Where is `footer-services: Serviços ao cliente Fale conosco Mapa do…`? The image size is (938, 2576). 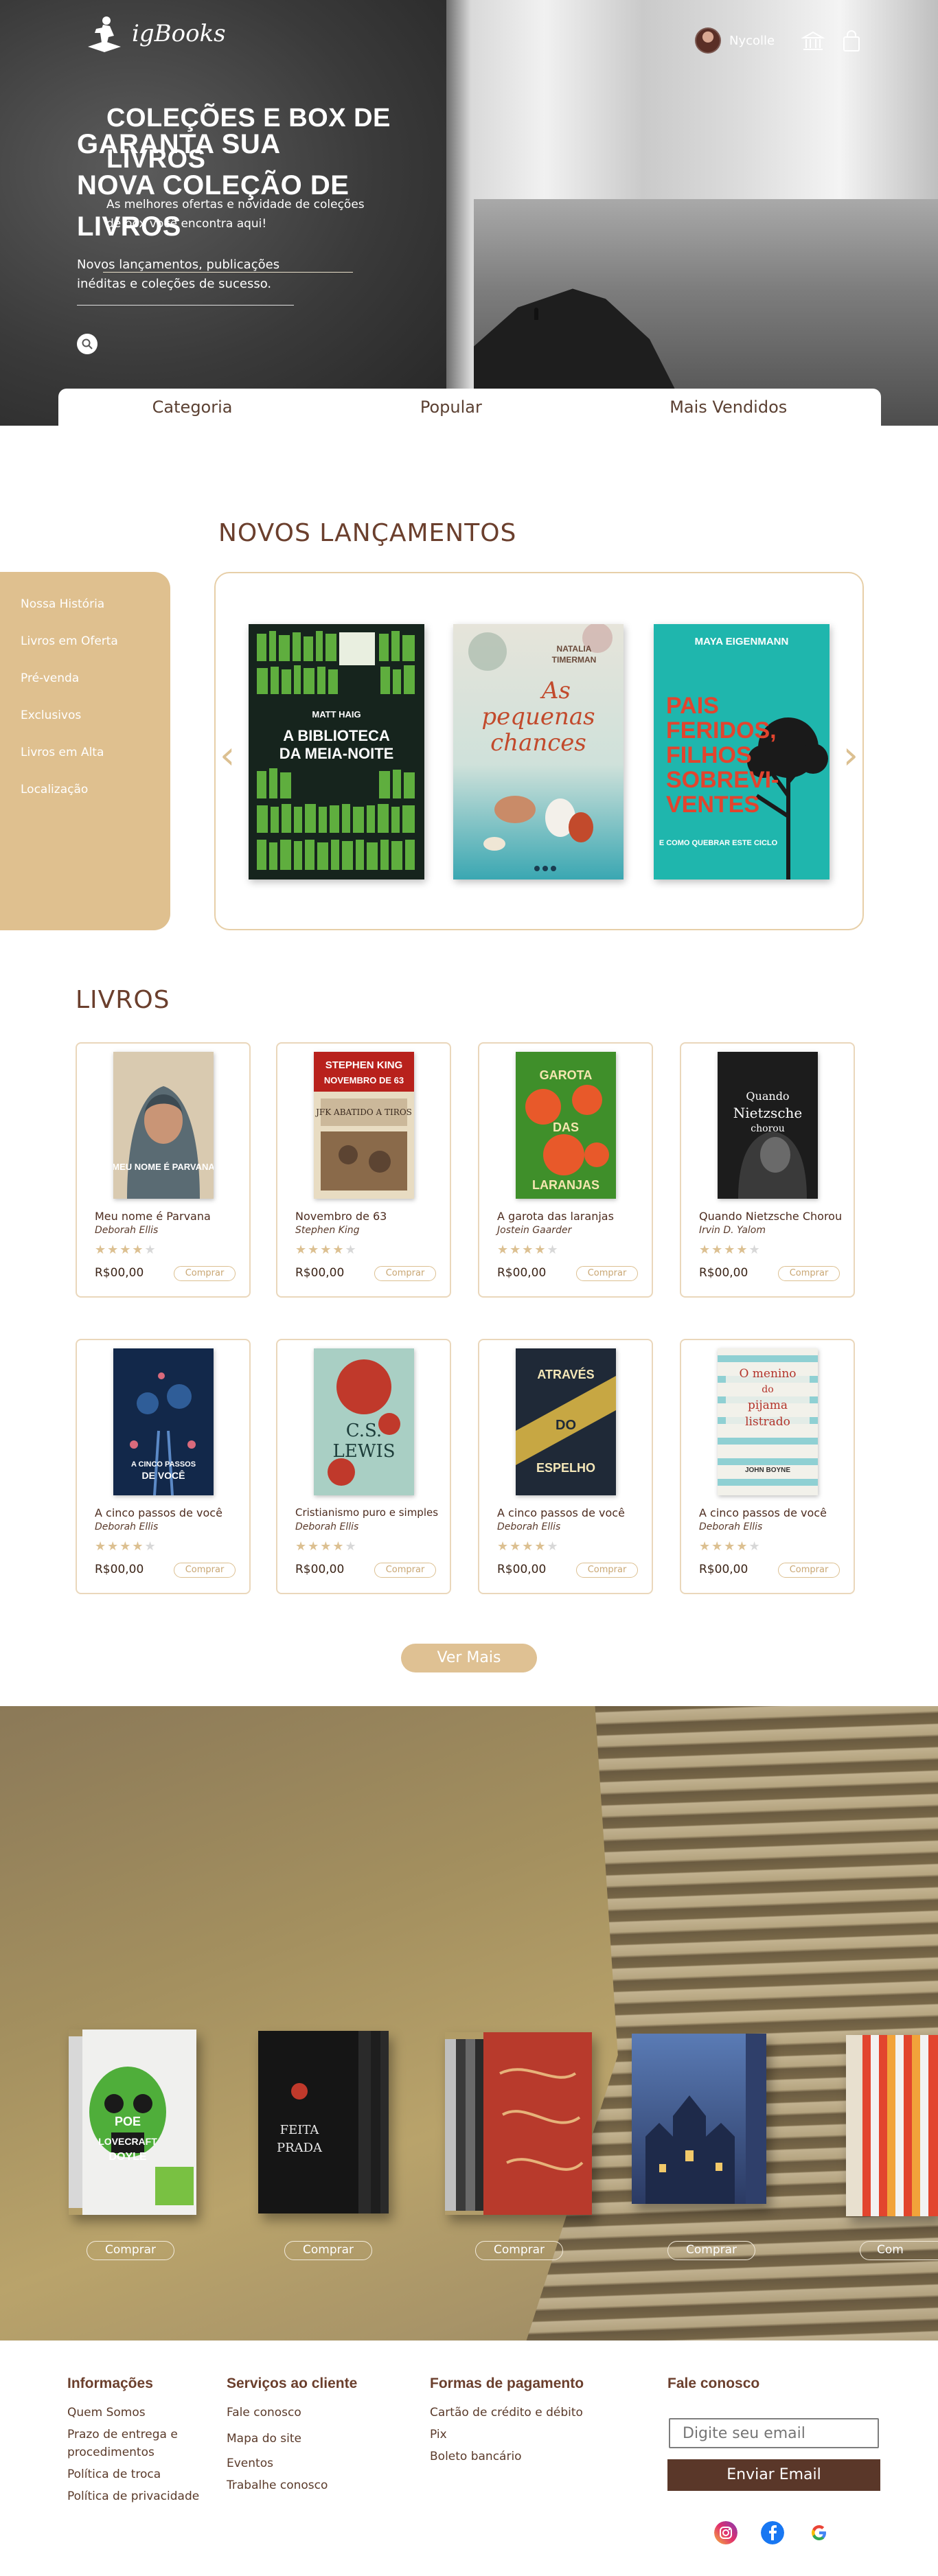 footer-services: Serviços ao cliente Fale conosco Mapa do… is located at coordinates (309, 2436).